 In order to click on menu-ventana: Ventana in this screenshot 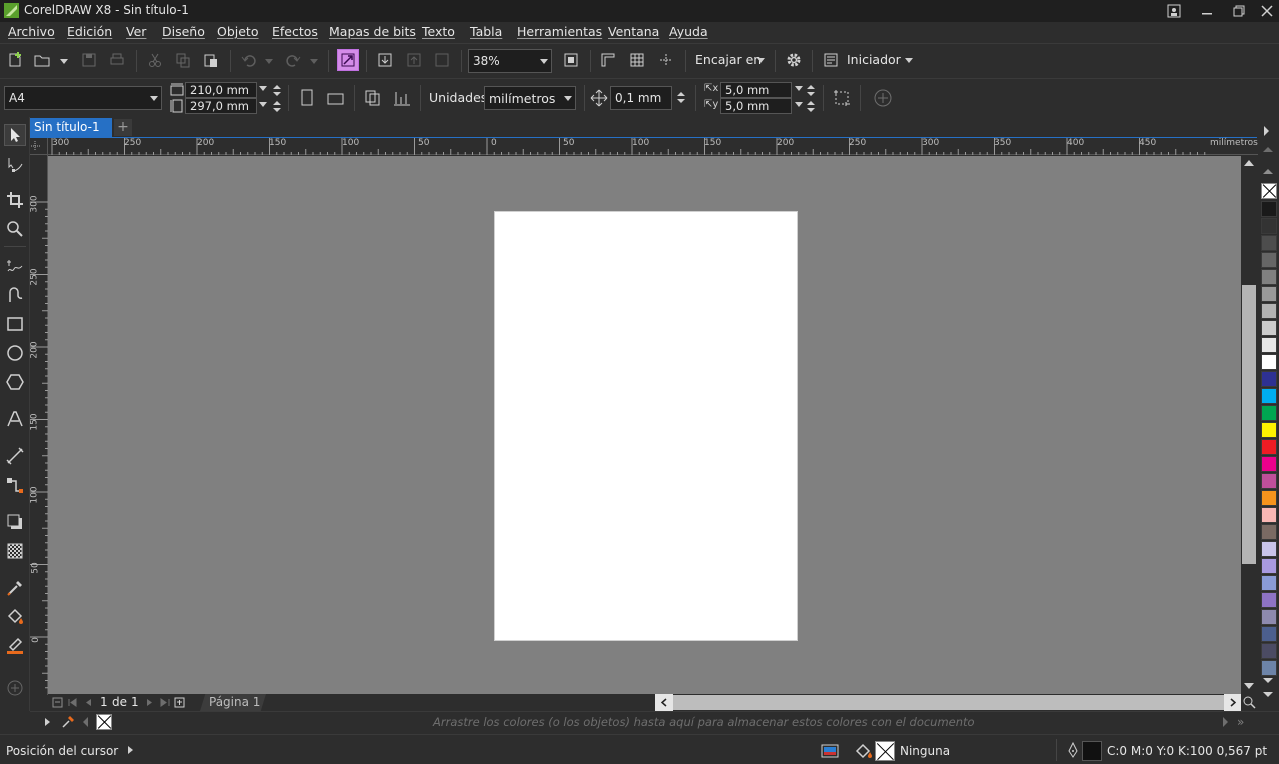, I will do `click(633, 31)`.